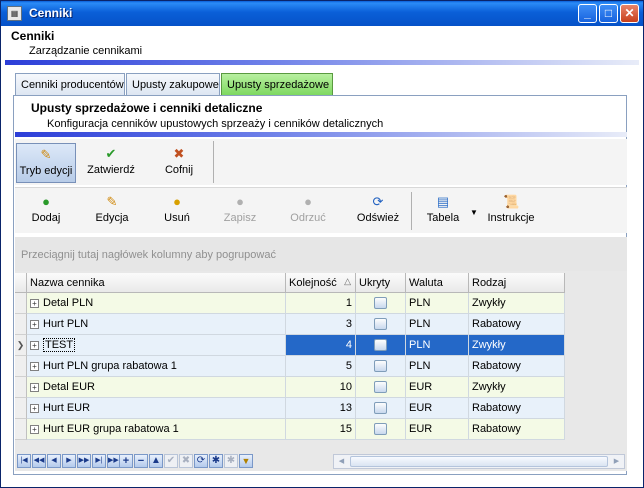  Describe the element at coordinates (54, 461) in the screenshot. I see `prev-record-icon: ◀` at that location.